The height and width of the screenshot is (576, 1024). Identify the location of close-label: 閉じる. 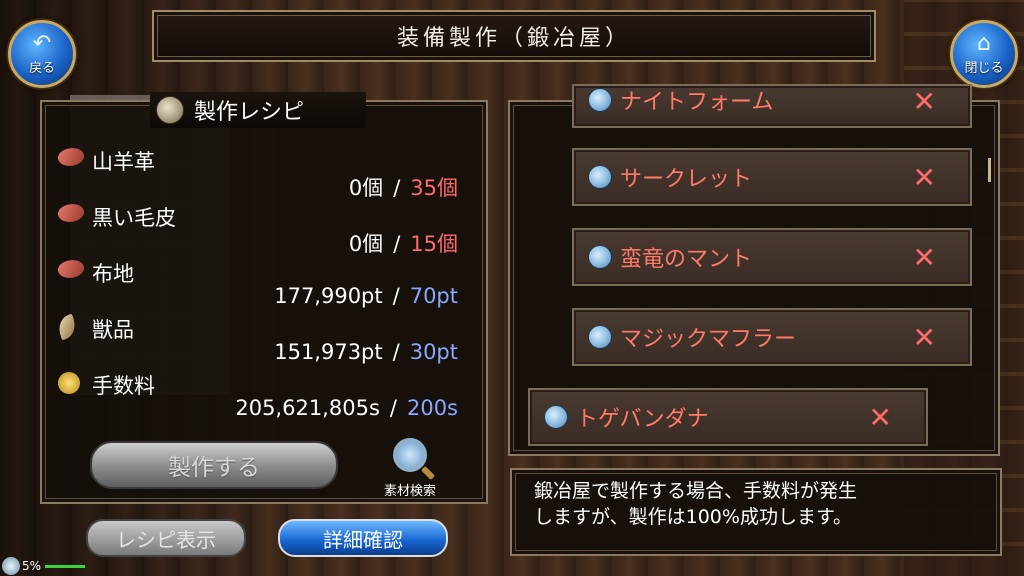
(984, 68).